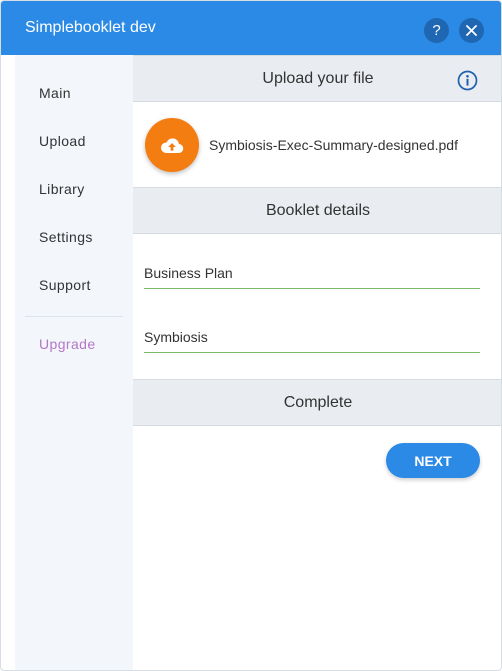  Describe the element at coordinates (312, 337) in the screenshot. I see `booklet-name-field` at that location.